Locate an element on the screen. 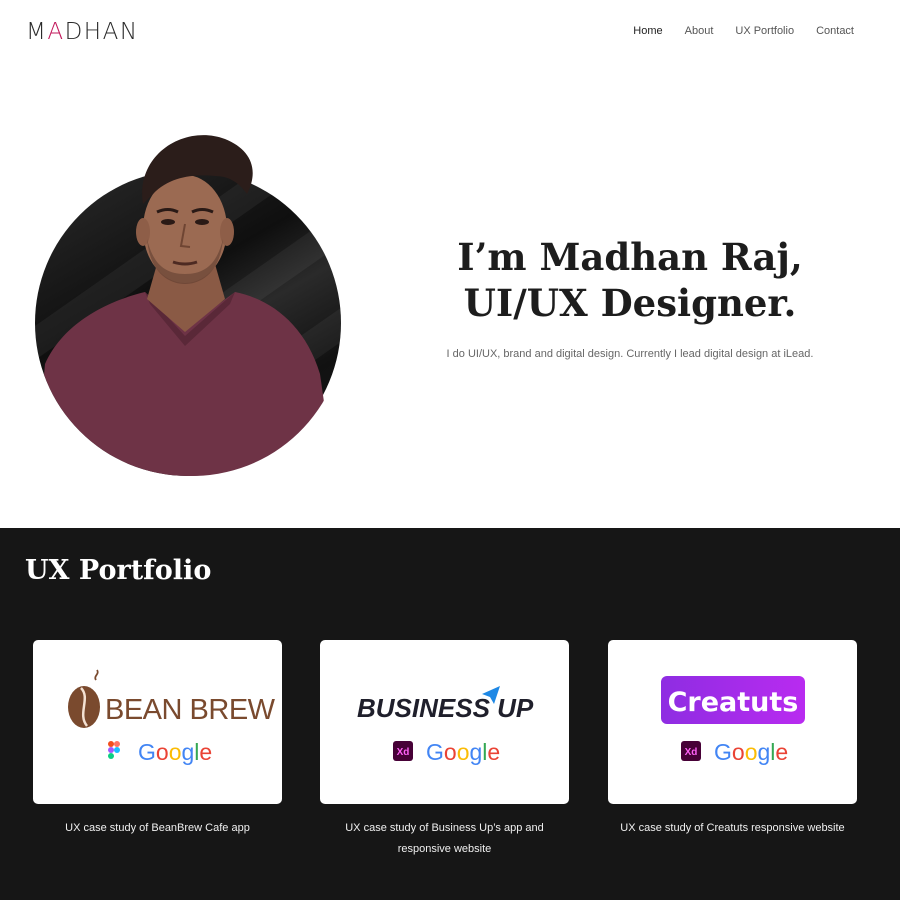  portfolio-card-image: Creatuts Xd Google is located at coordinates (732, 722).